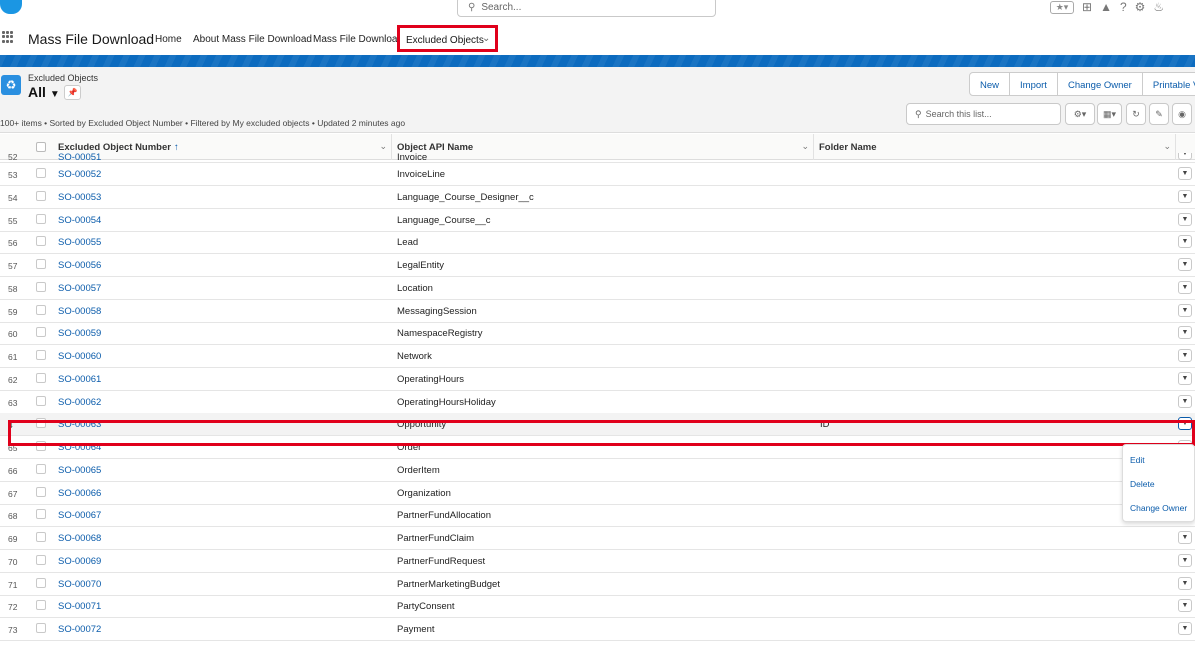 This screenshot has height=646, width=1195. I want to click on table-row: 70 SO-00069 PartnerFundRequest ▼, so click(597, 561).